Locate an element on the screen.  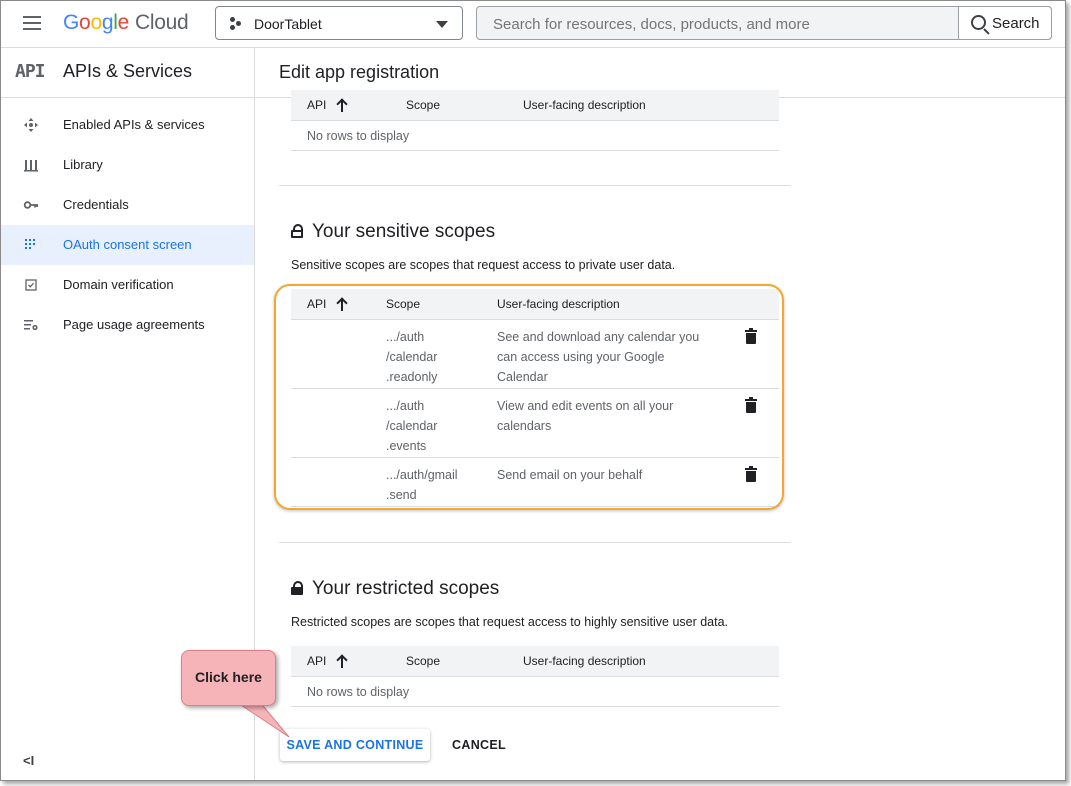
checkbox-icon is located at coordinates (31, 285).